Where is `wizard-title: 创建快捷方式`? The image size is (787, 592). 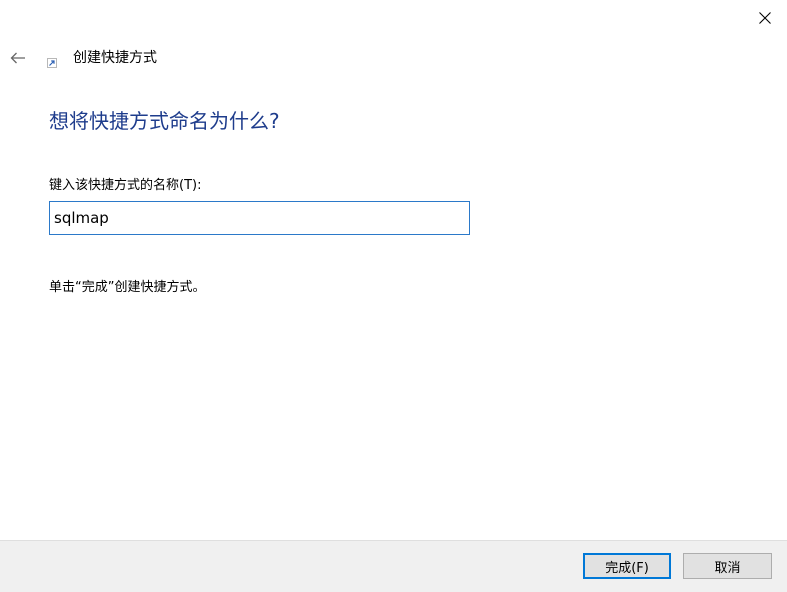 wizard-title: 创建快捷方式 is located at coordinates (115, 58).